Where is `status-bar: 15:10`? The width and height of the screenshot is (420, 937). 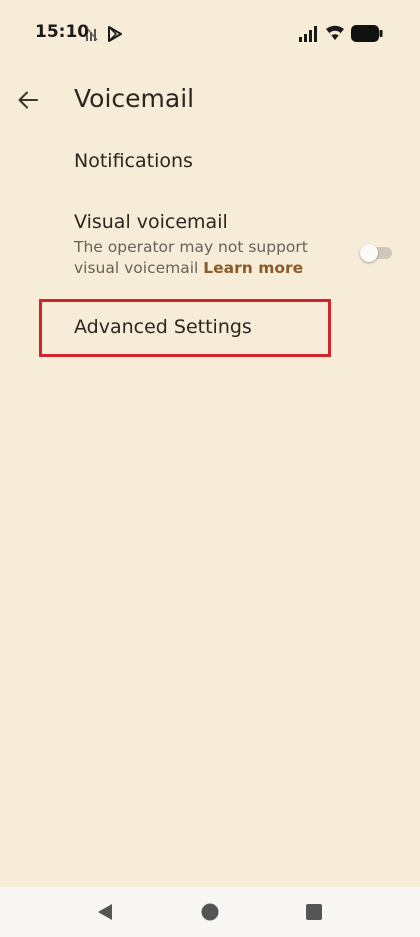
status-bar: 15:10 is located at coordinates (210, 33).